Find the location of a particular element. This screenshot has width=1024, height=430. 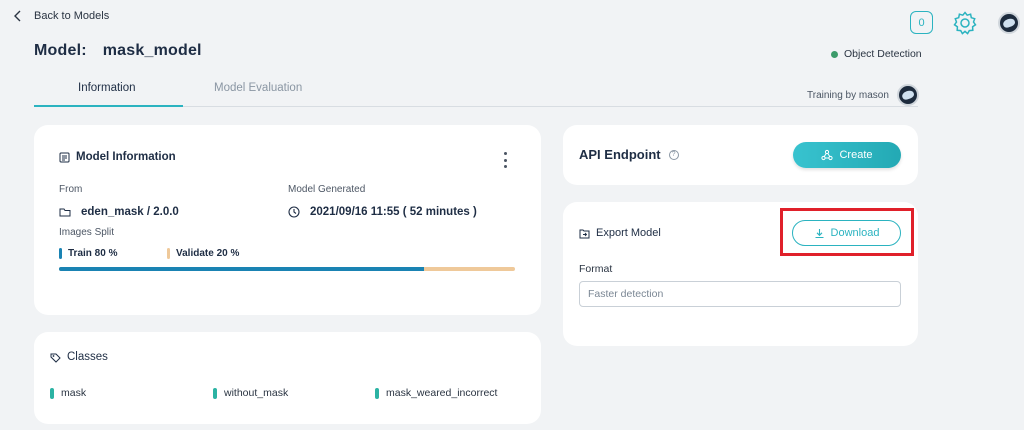

class-item: mask_weared_incorrect is located at coordinates (436, 393).